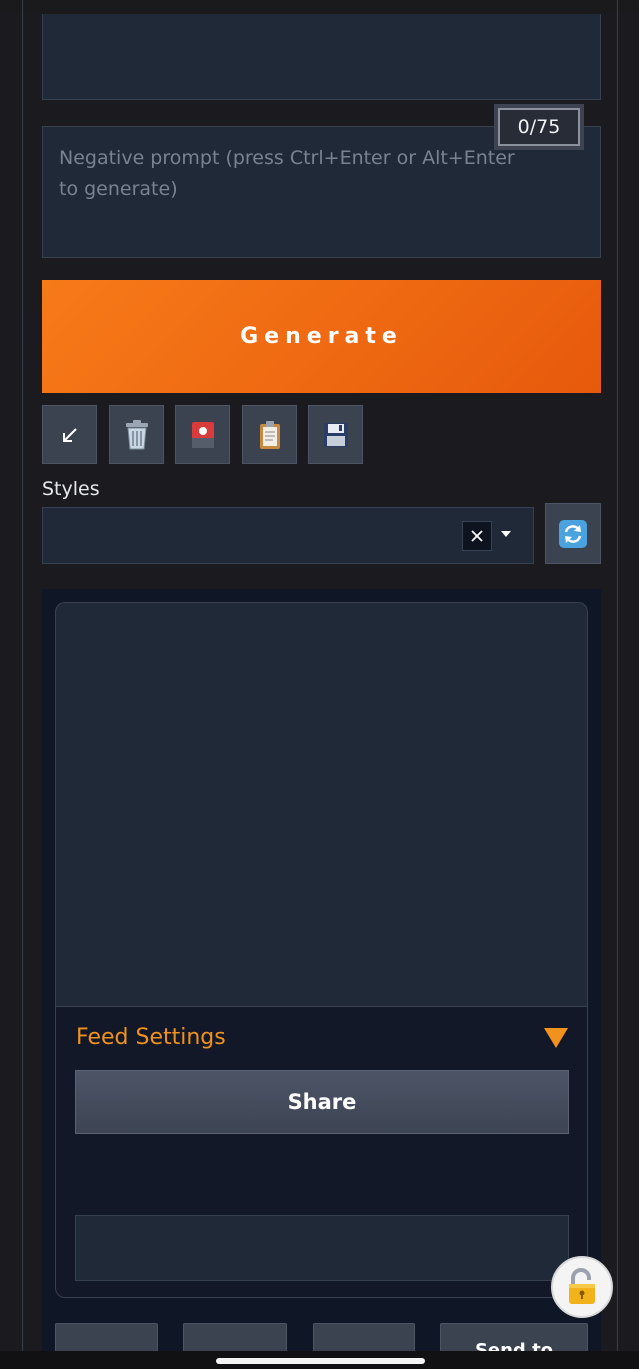 This screenshot has width=639, height=1369. What do you see at coordinates (321, 336) in the screenshot?
I see `generate-button: Generate` at bounding box center [321, 336].